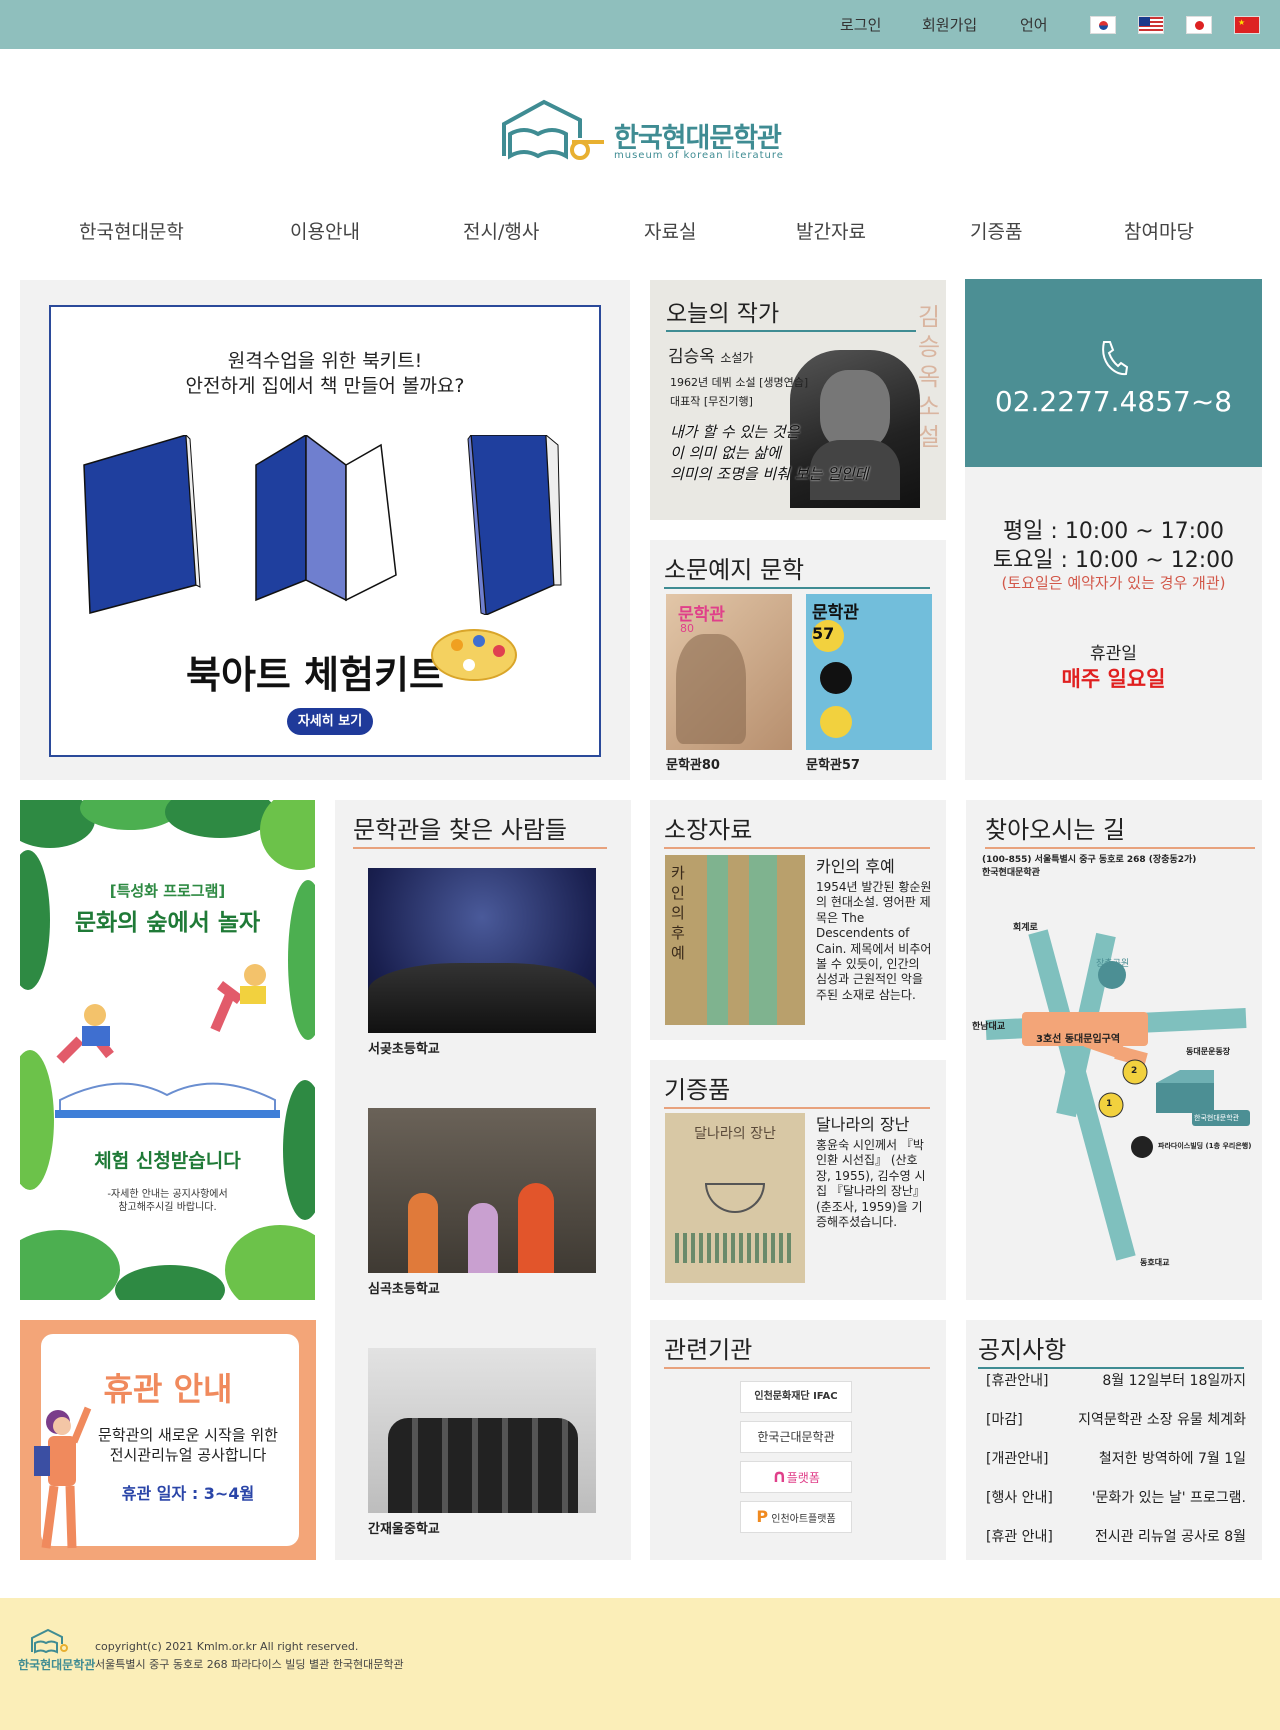 This screenshot has height=1730, width=1280. What do you see at coordinates (1199, 25) in the screenshot?
I see `japan-flag-icon` at bounding box center [1199, 25].